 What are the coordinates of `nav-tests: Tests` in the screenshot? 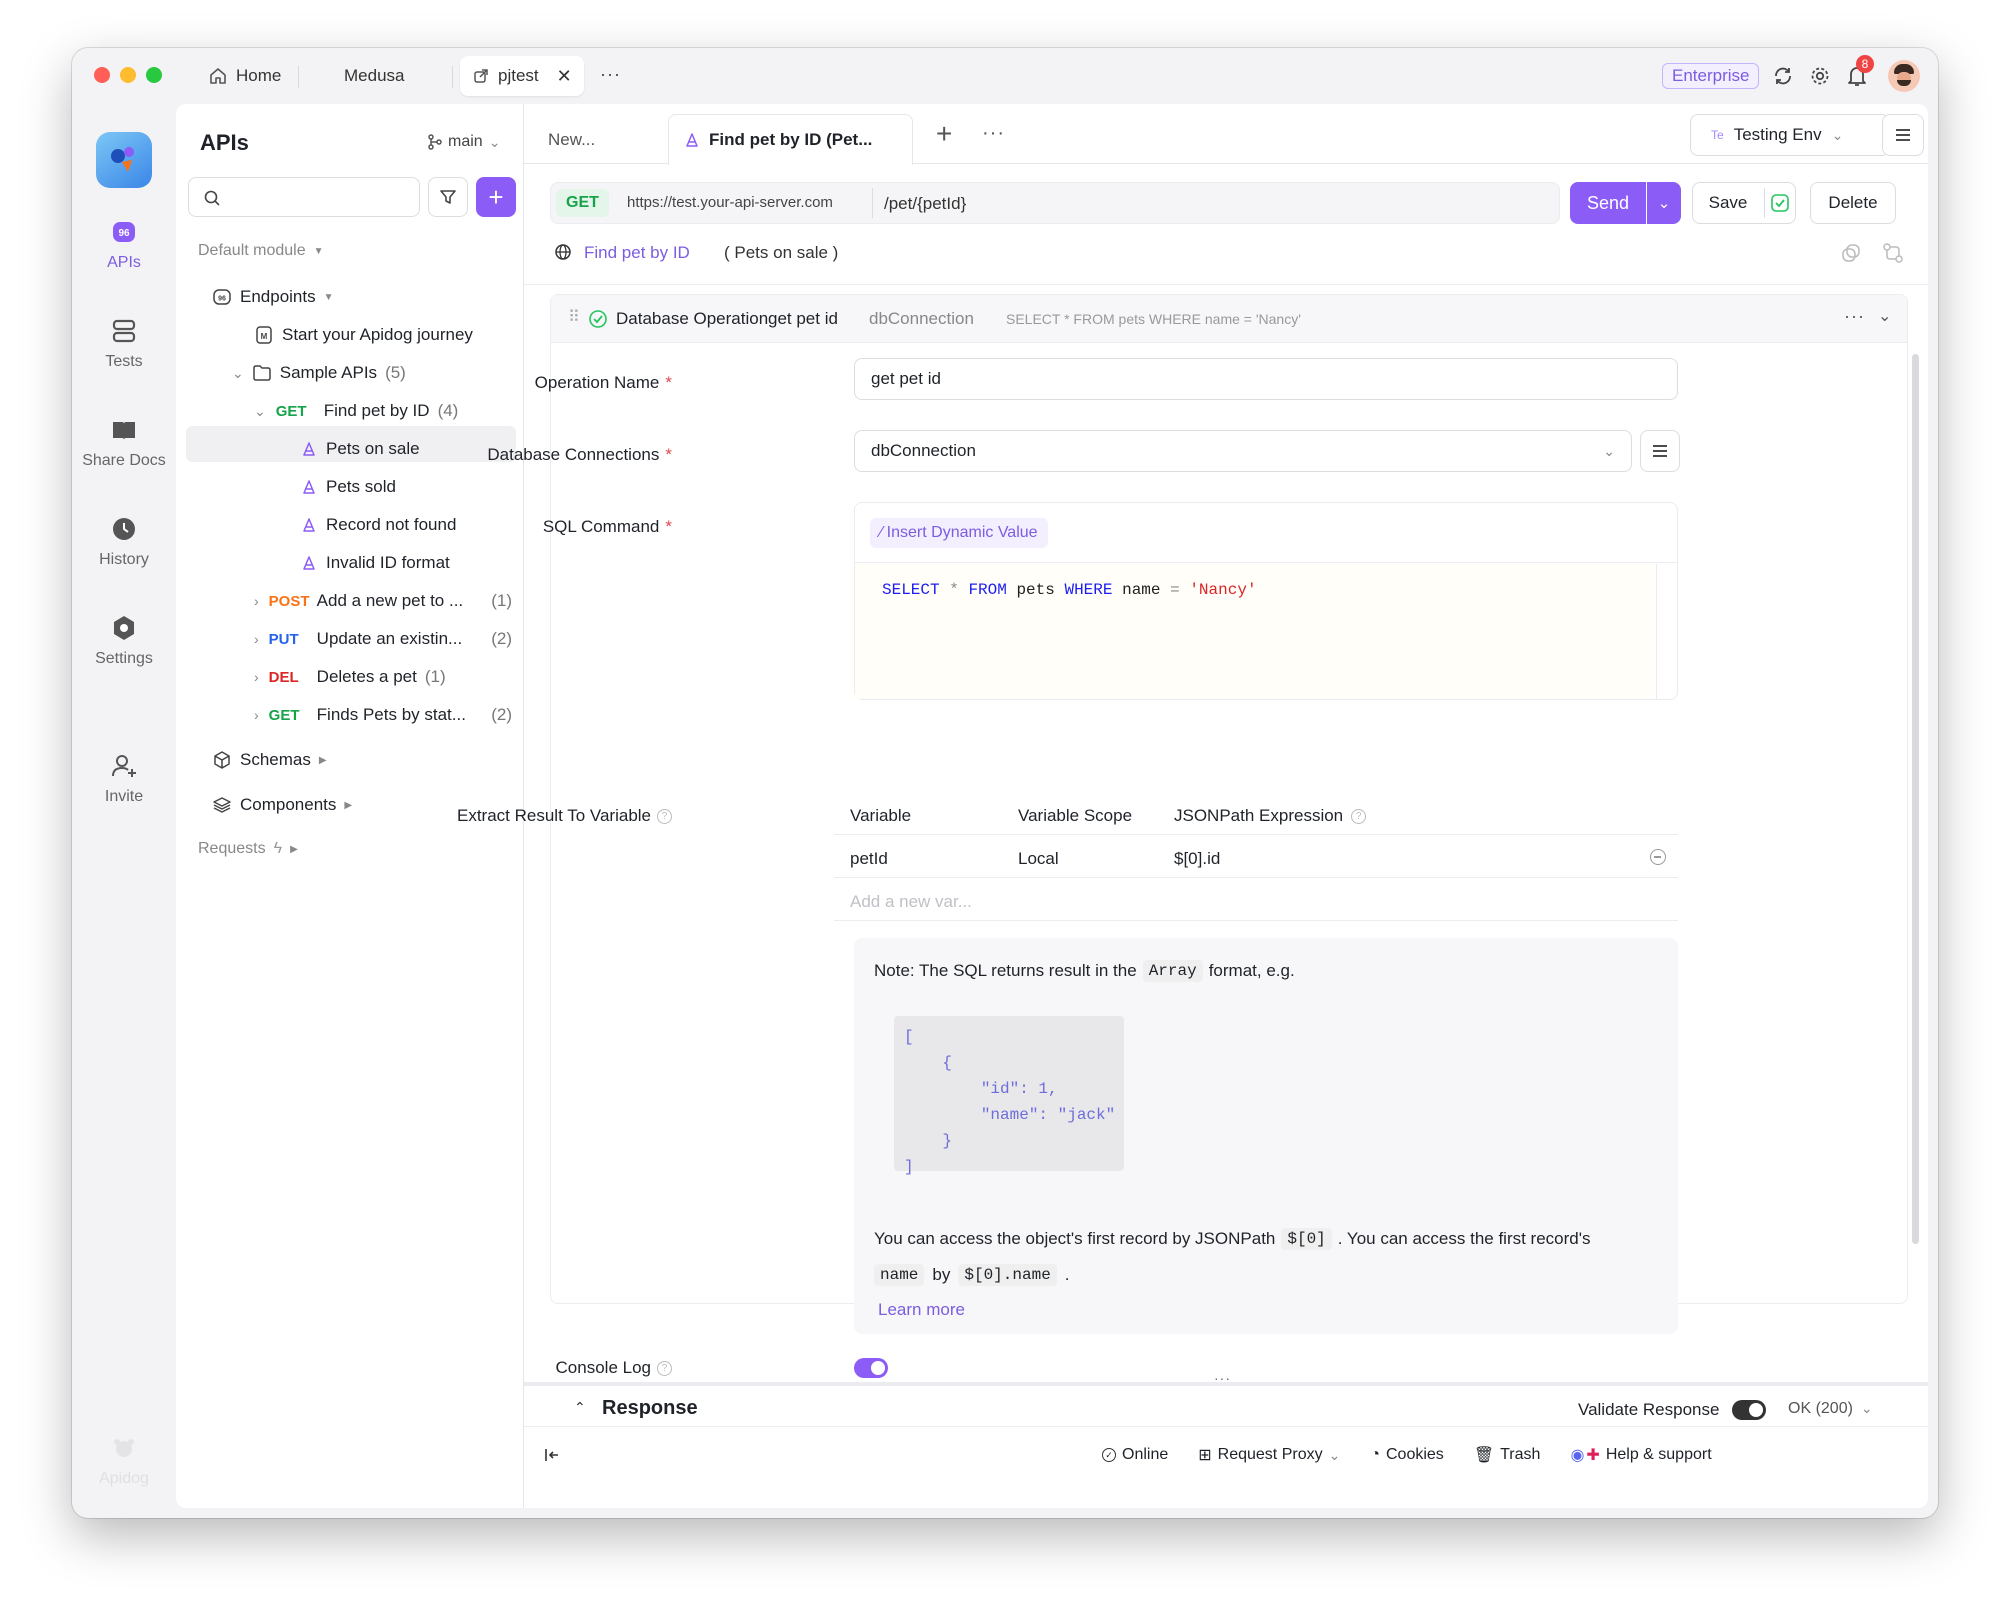 It's located at (124, 344).